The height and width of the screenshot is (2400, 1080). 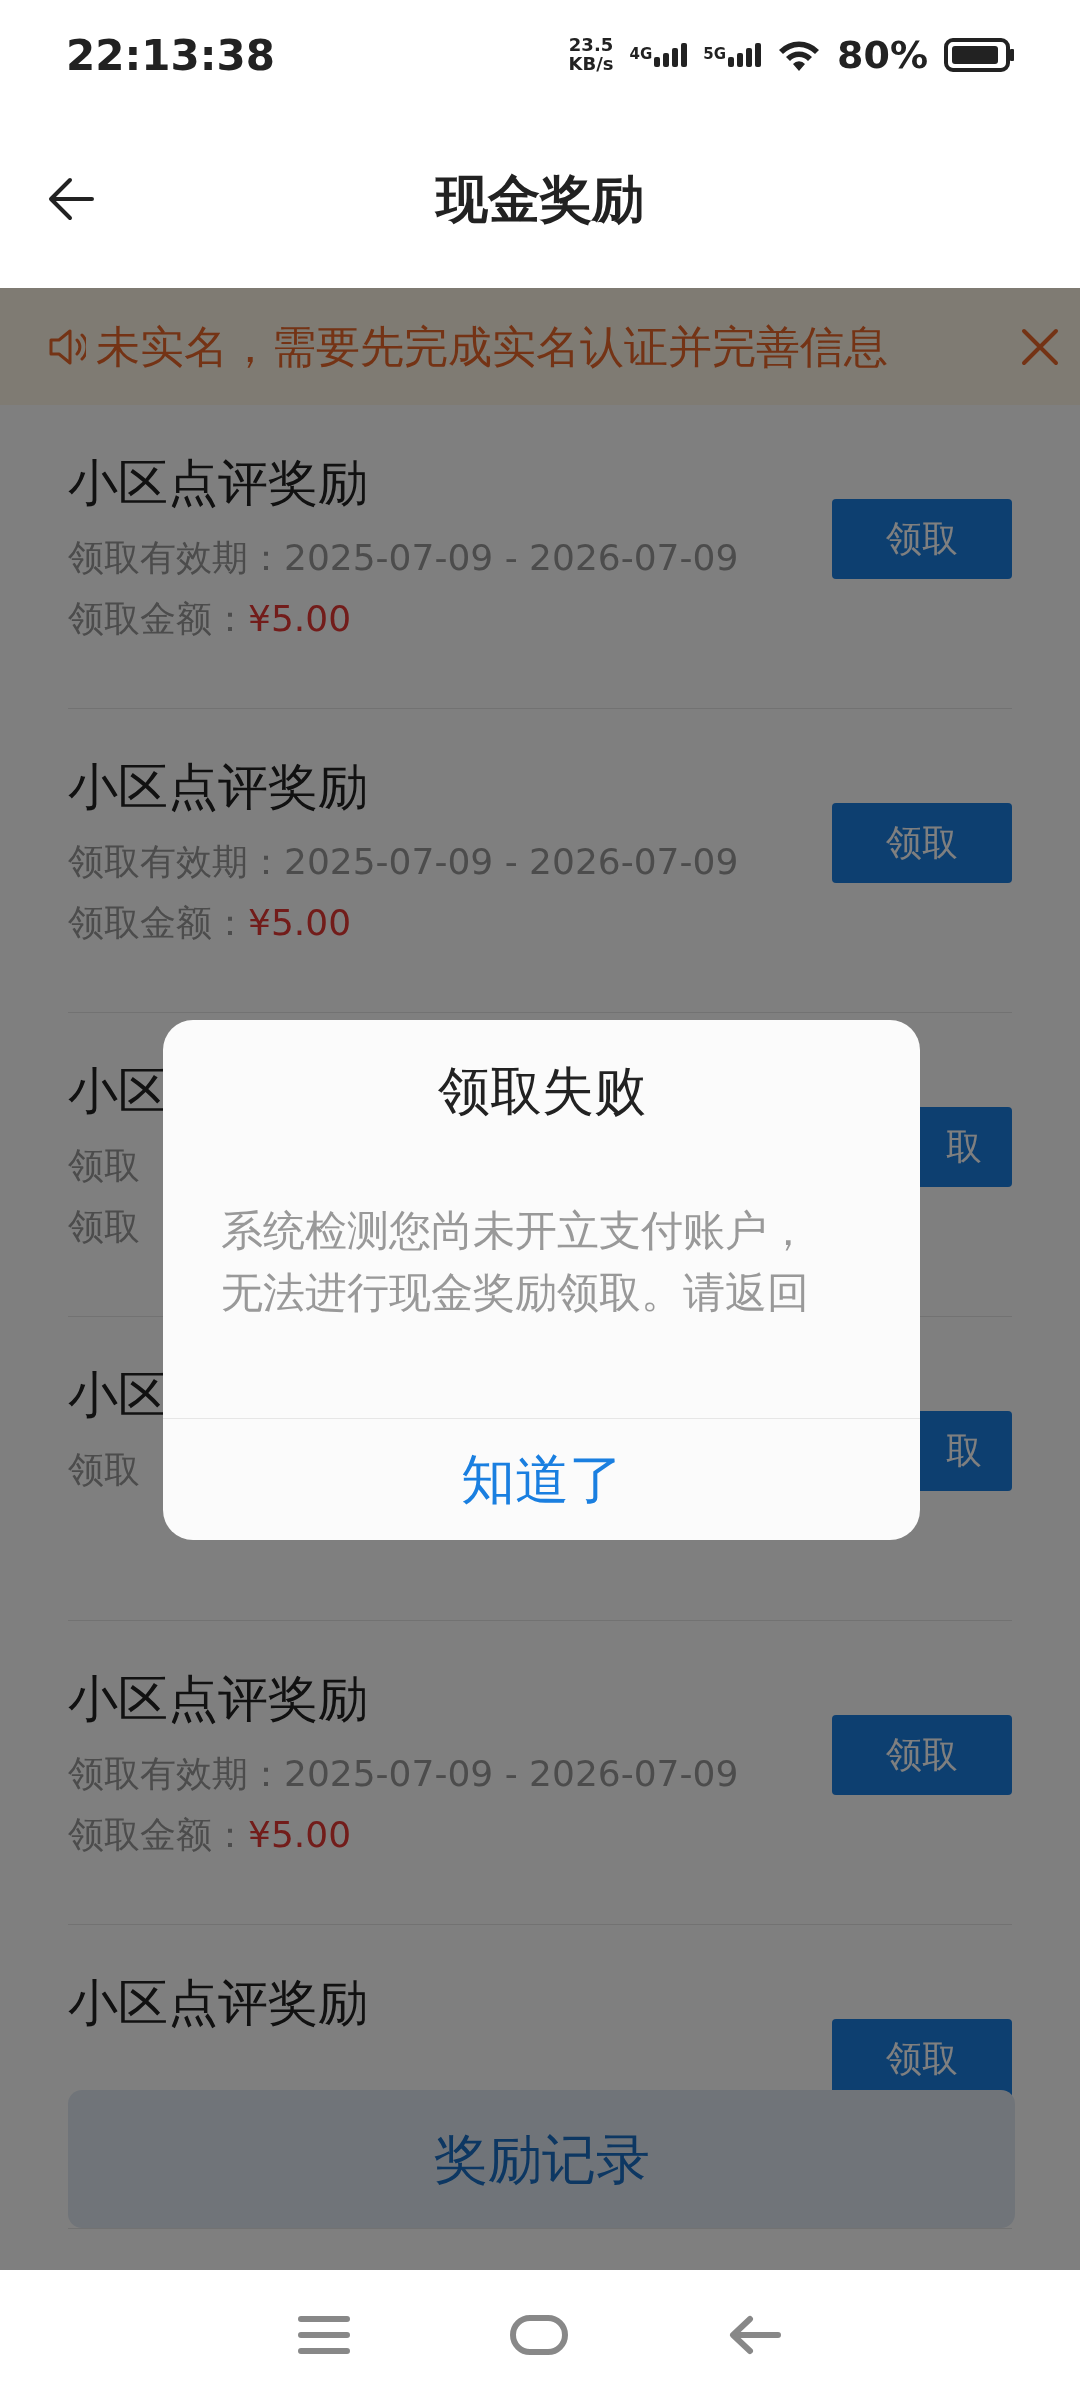 What do you see at coordinates (979, 55) in the screenshot?
I see `battery-icon` at bounding box center [979, 55].